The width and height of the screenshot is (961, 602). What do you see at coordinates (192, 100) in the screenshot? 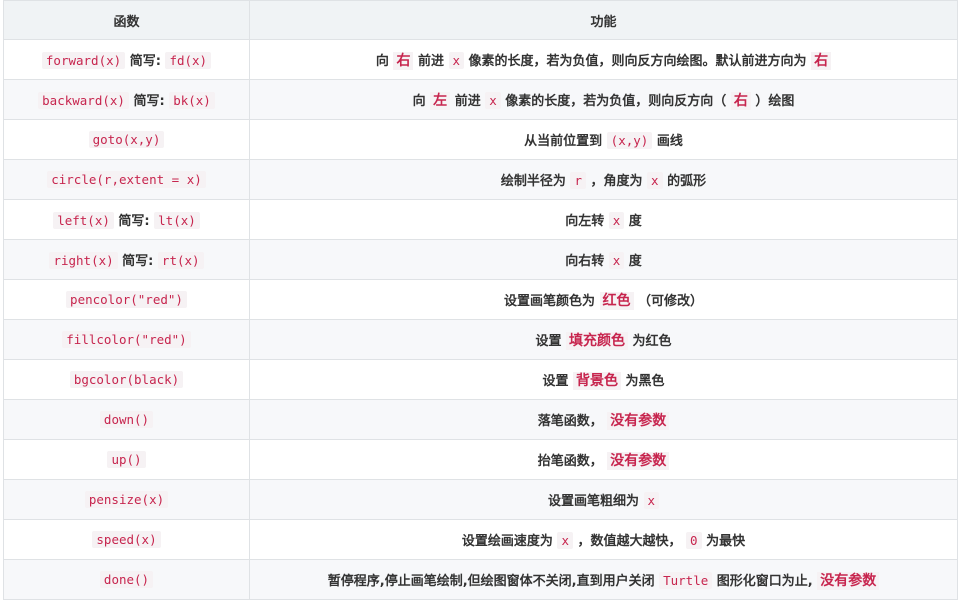
I see `code-snippet: bk(x)` at bounding box center [192, 100].